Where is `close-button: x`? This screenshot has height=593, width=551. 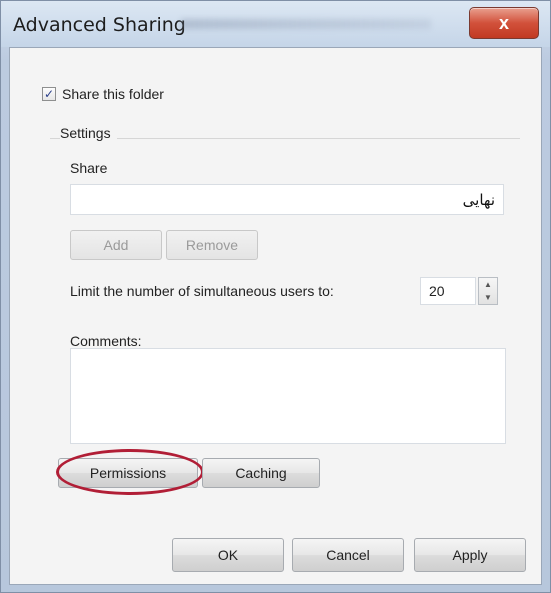
close-button: x is located at coordinates (504, 23).